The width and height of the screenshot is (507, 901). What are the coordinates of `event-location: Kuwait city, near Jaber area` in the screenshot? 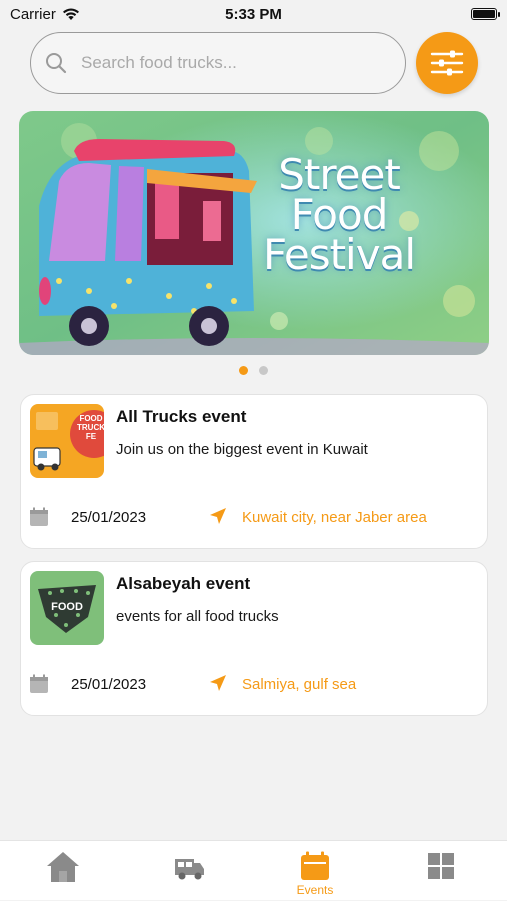 It's located at (334, 517).